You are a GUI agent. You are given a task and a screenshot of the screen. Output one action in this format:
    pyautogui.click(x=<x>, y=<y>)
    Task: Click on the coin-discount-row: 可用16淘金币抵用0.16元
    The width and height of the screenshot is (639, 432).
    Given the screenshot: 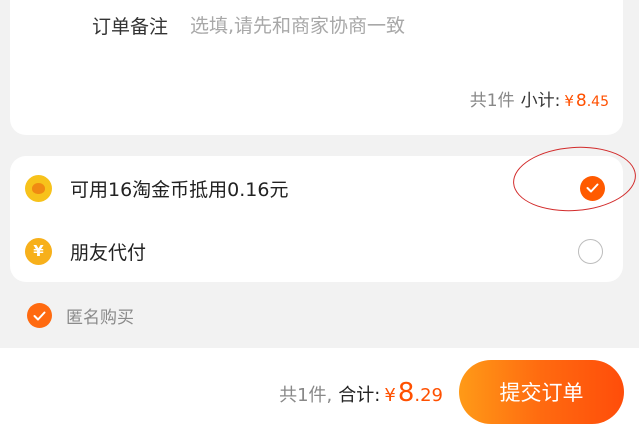 What is the action you would take?
    pyautogui.click(x=316, y=188)
    